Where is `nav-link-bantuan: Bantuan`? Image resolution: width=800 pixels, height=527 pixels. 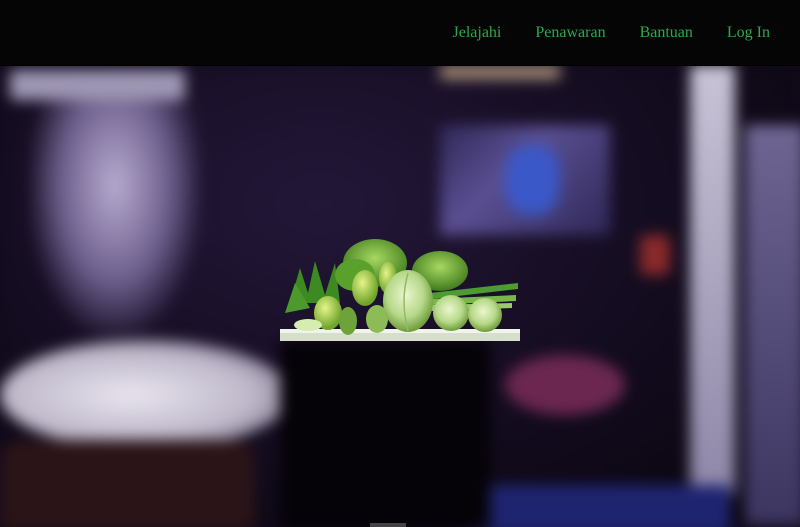
nav-link-bantuan: Bantuan is located at coordinates (666, 33).